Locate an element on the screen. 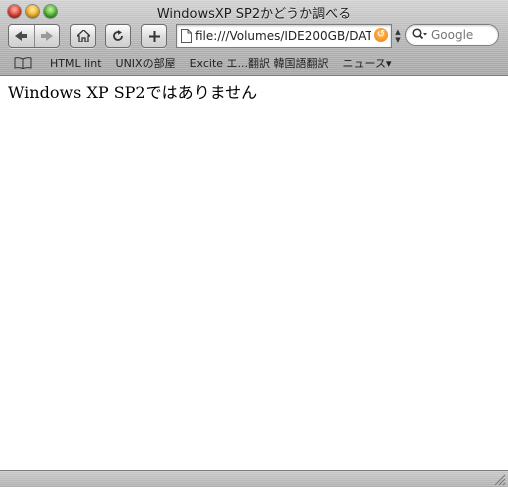  address-stepper-icon: ▲ ▼ is located at coordinates (398, 36).